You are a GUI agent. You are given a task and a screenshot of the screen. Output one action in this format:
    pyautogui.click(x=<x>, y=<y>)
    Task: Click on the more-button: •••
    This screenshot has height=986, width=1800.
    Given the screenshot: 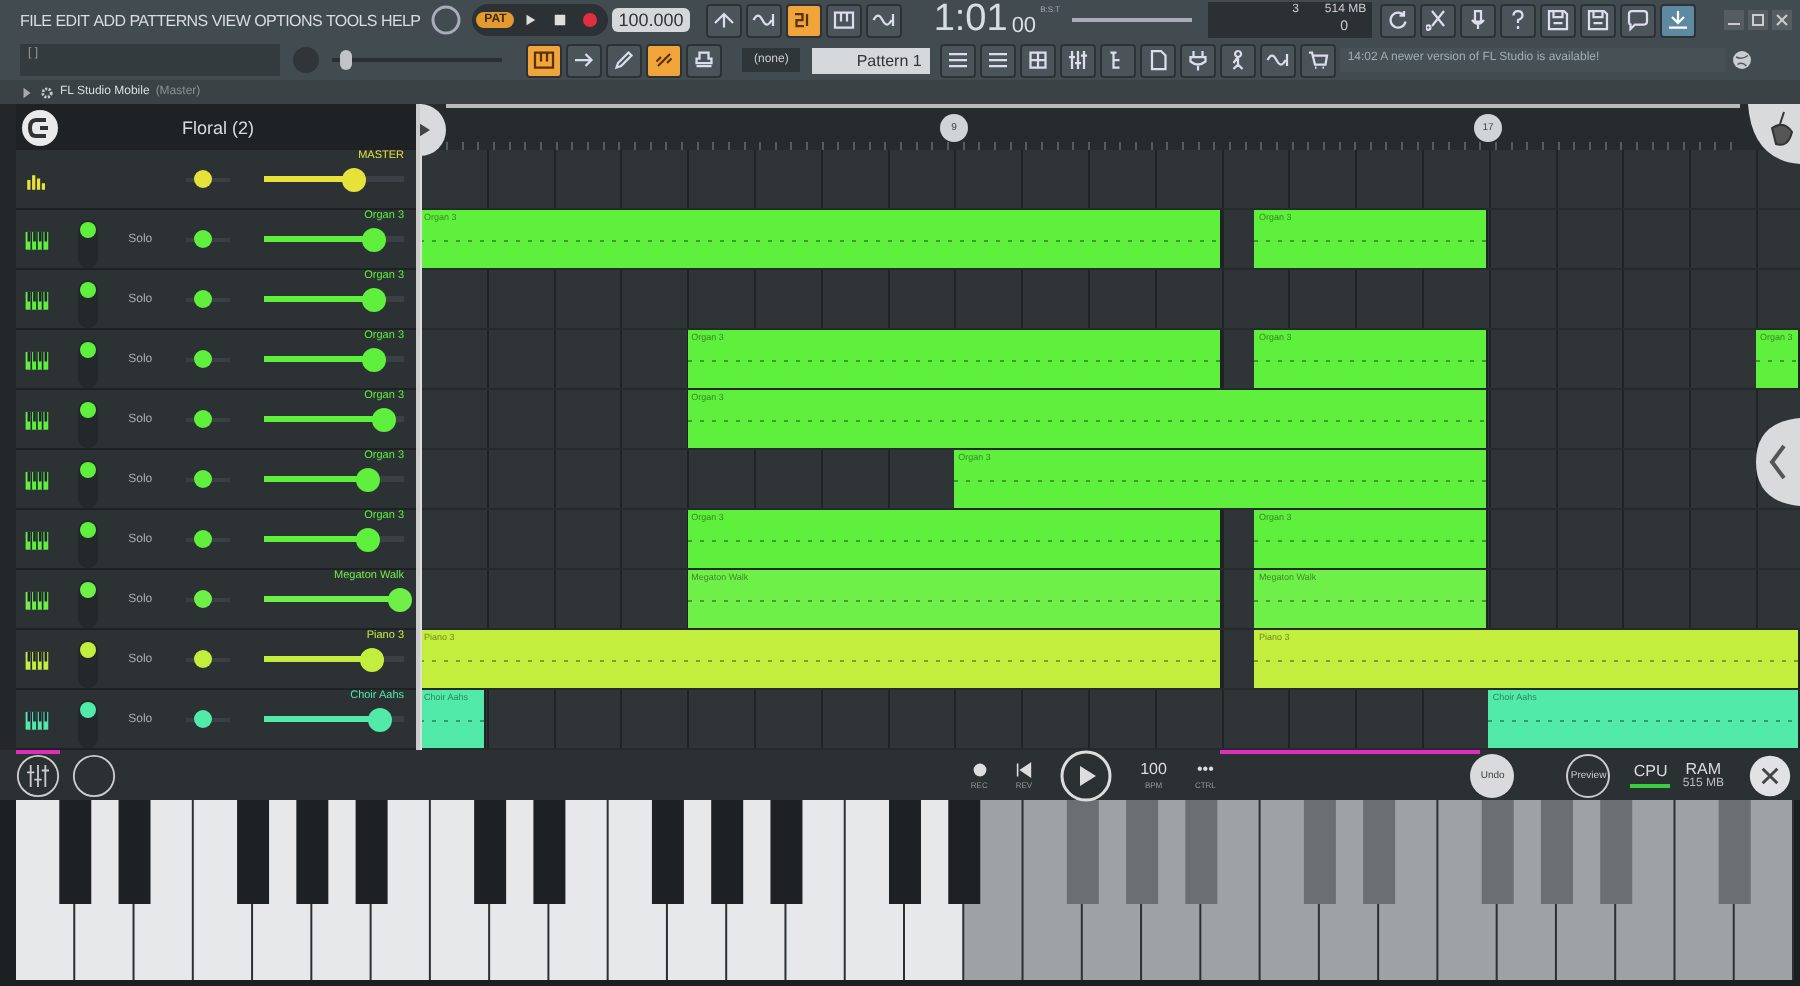 What is the action you would take?
    pyautogui.click(x=1205, y=769)
    